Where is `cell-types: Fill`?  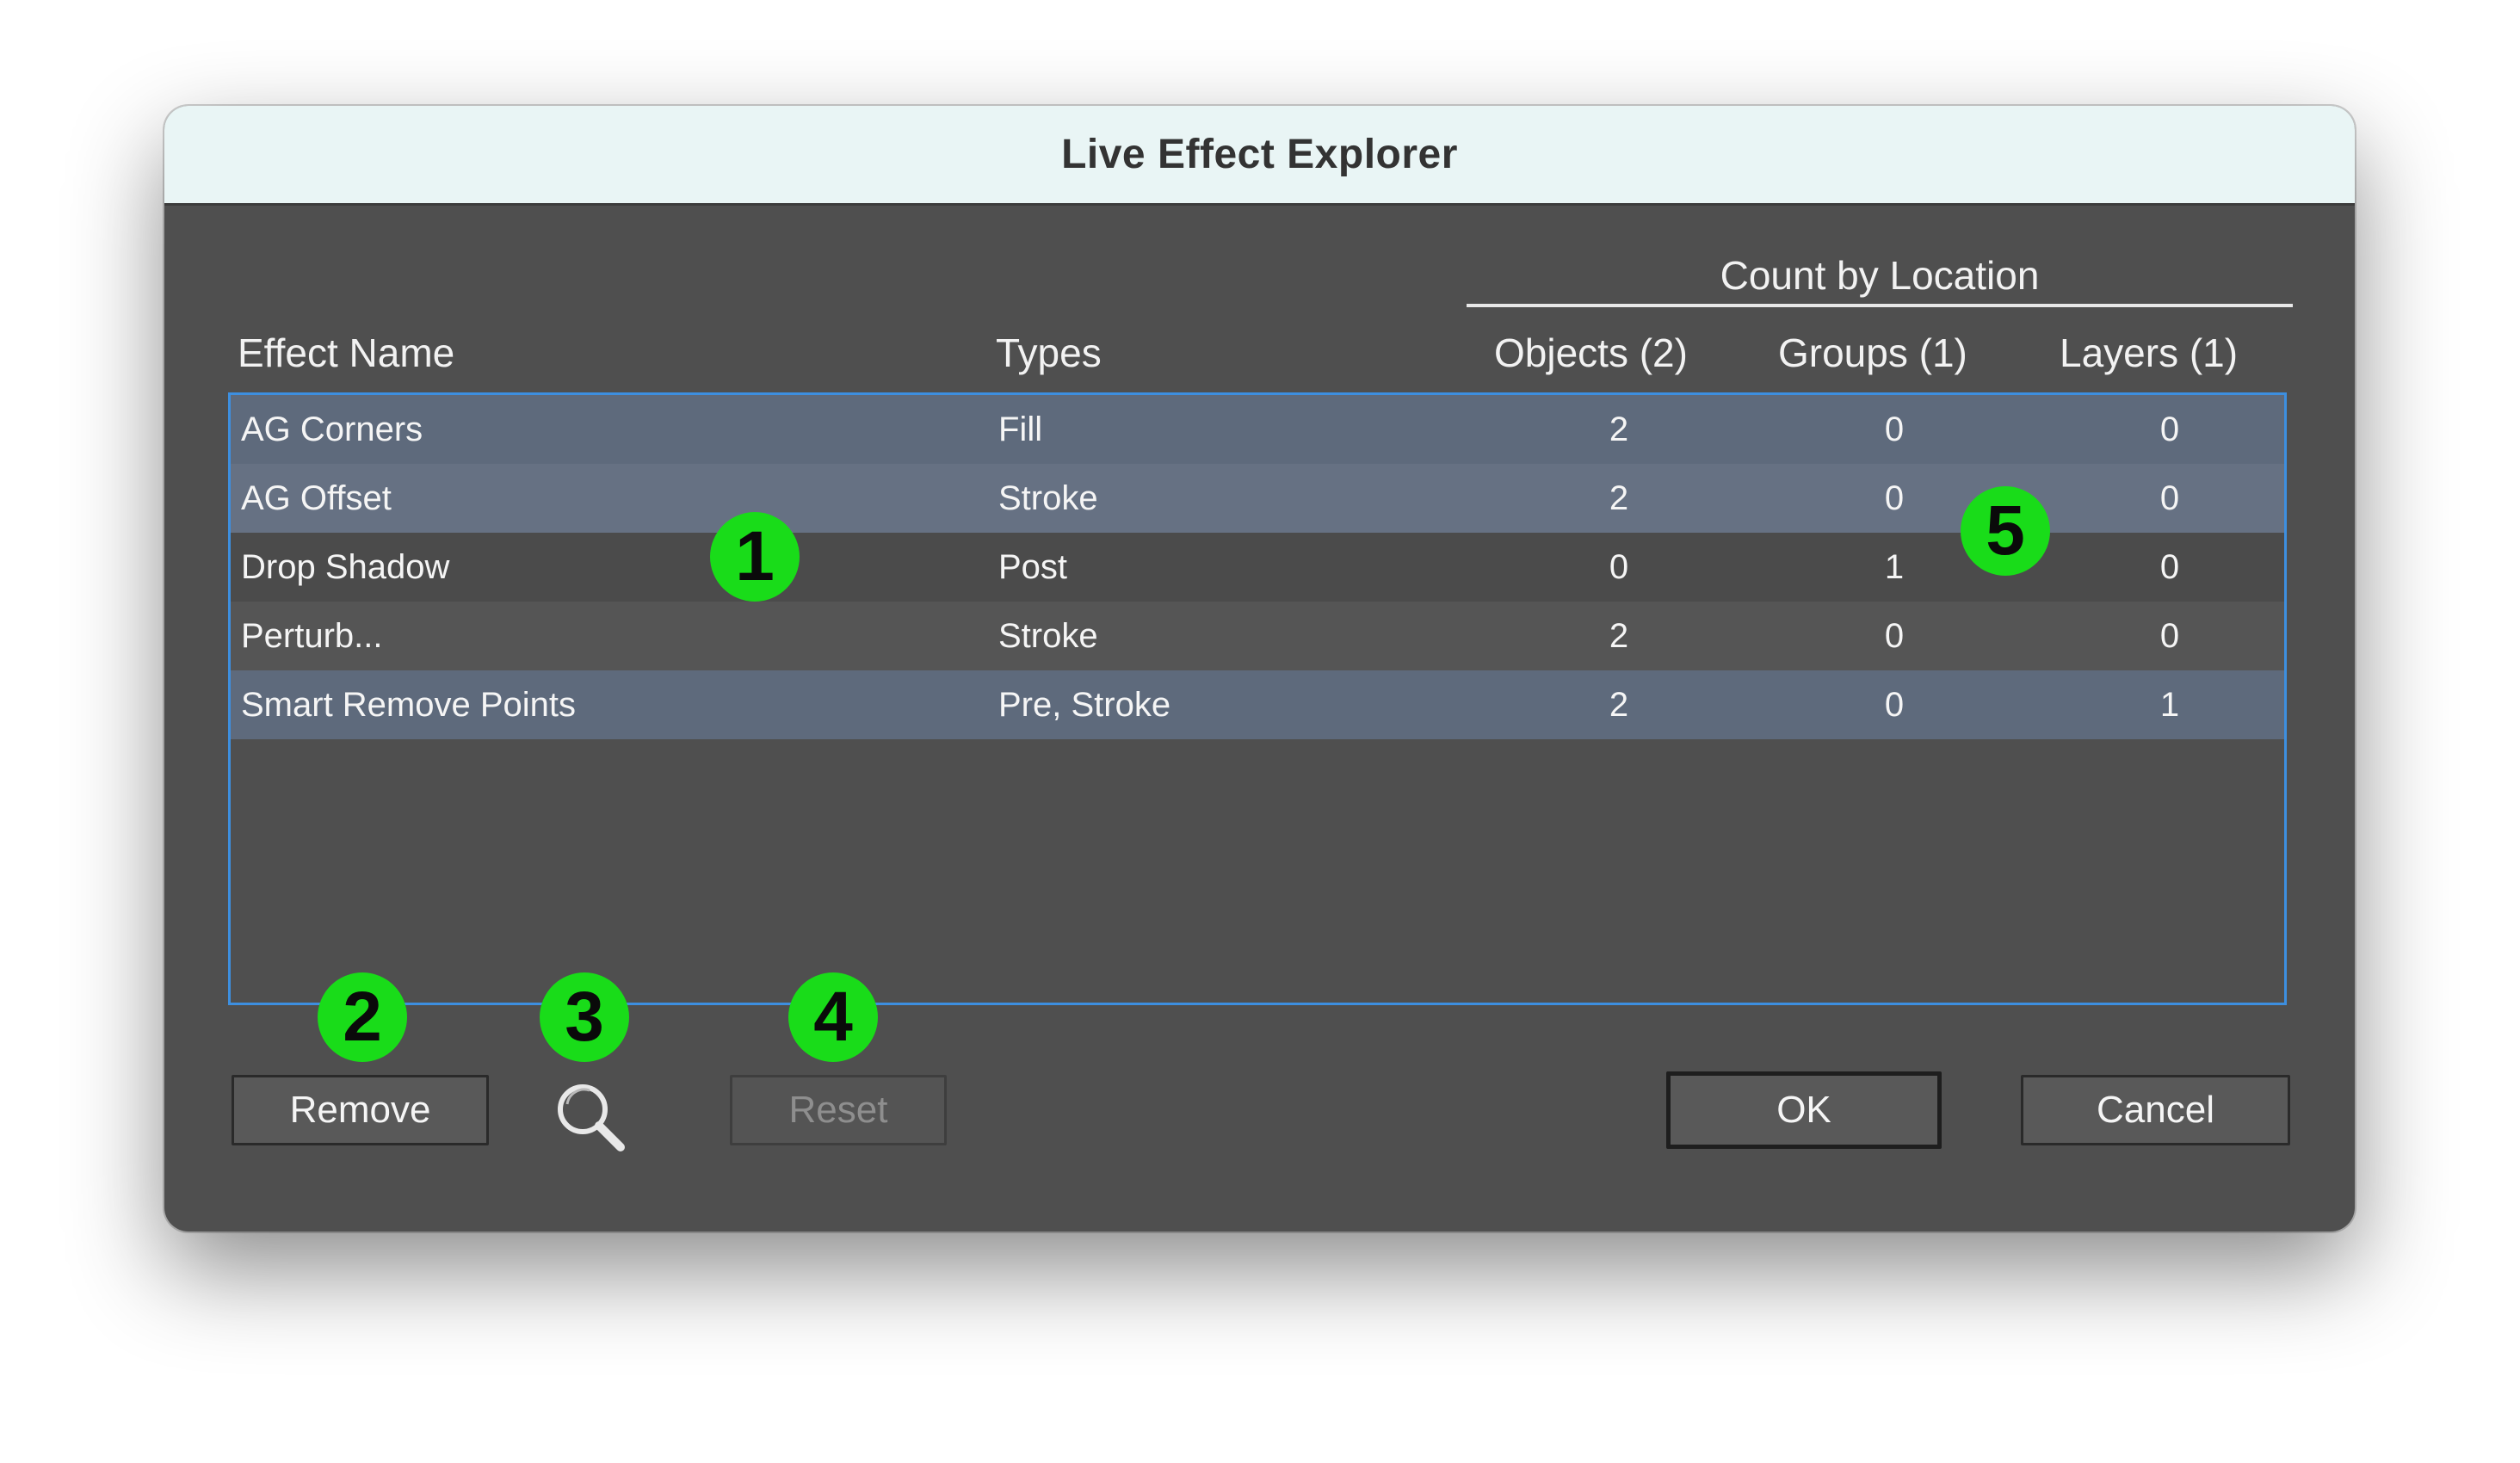
cell-types: Fill is located at coordinates (1021, 430).